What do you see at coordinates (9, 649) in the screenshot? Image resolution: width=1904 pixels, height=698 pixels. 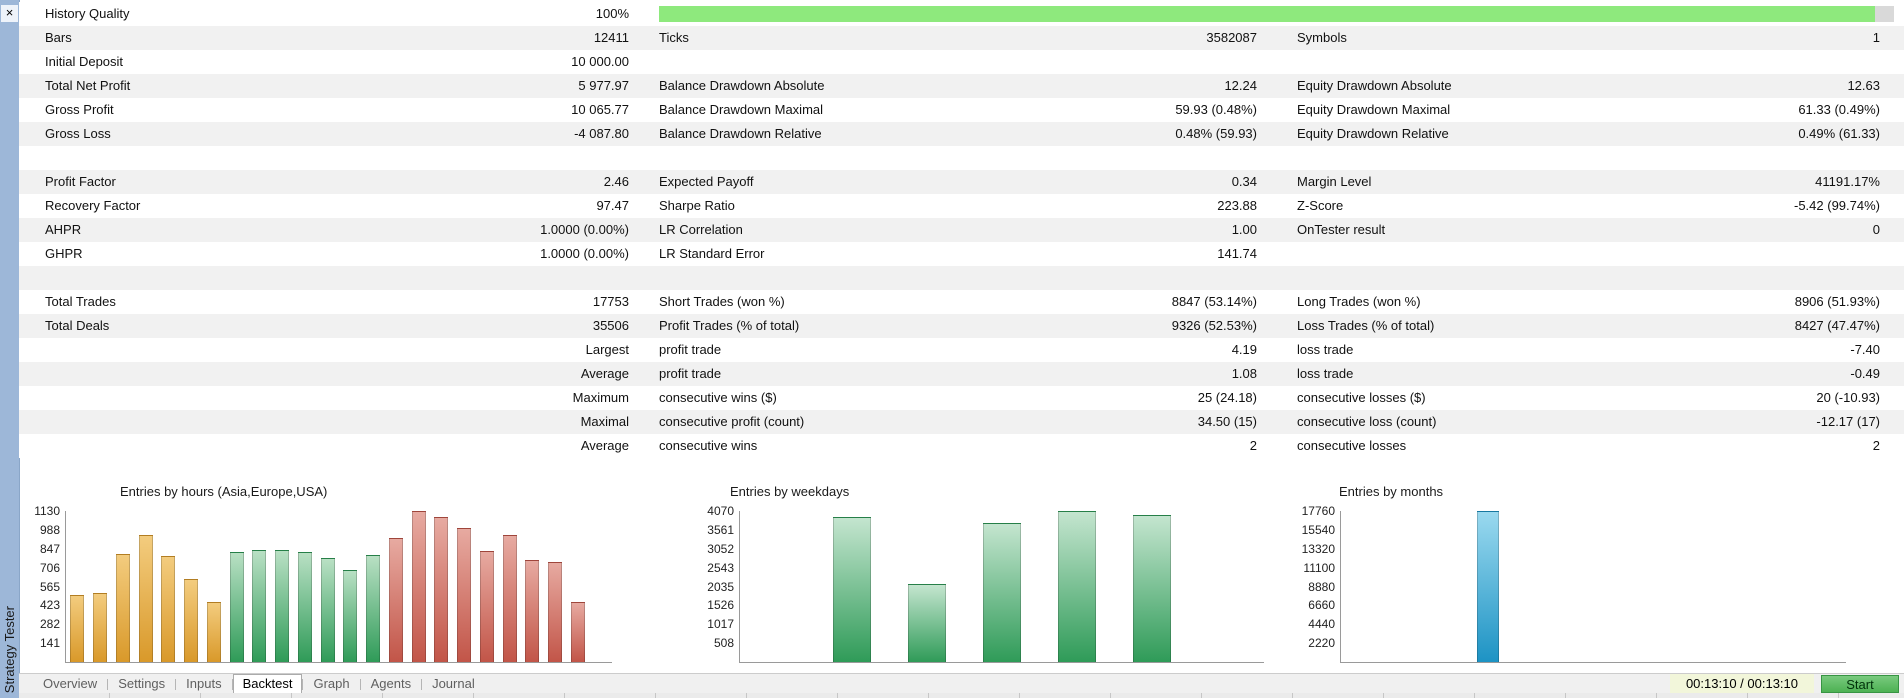 I see `panel-title: Strategy Tester` at bounding box center [9, 649].